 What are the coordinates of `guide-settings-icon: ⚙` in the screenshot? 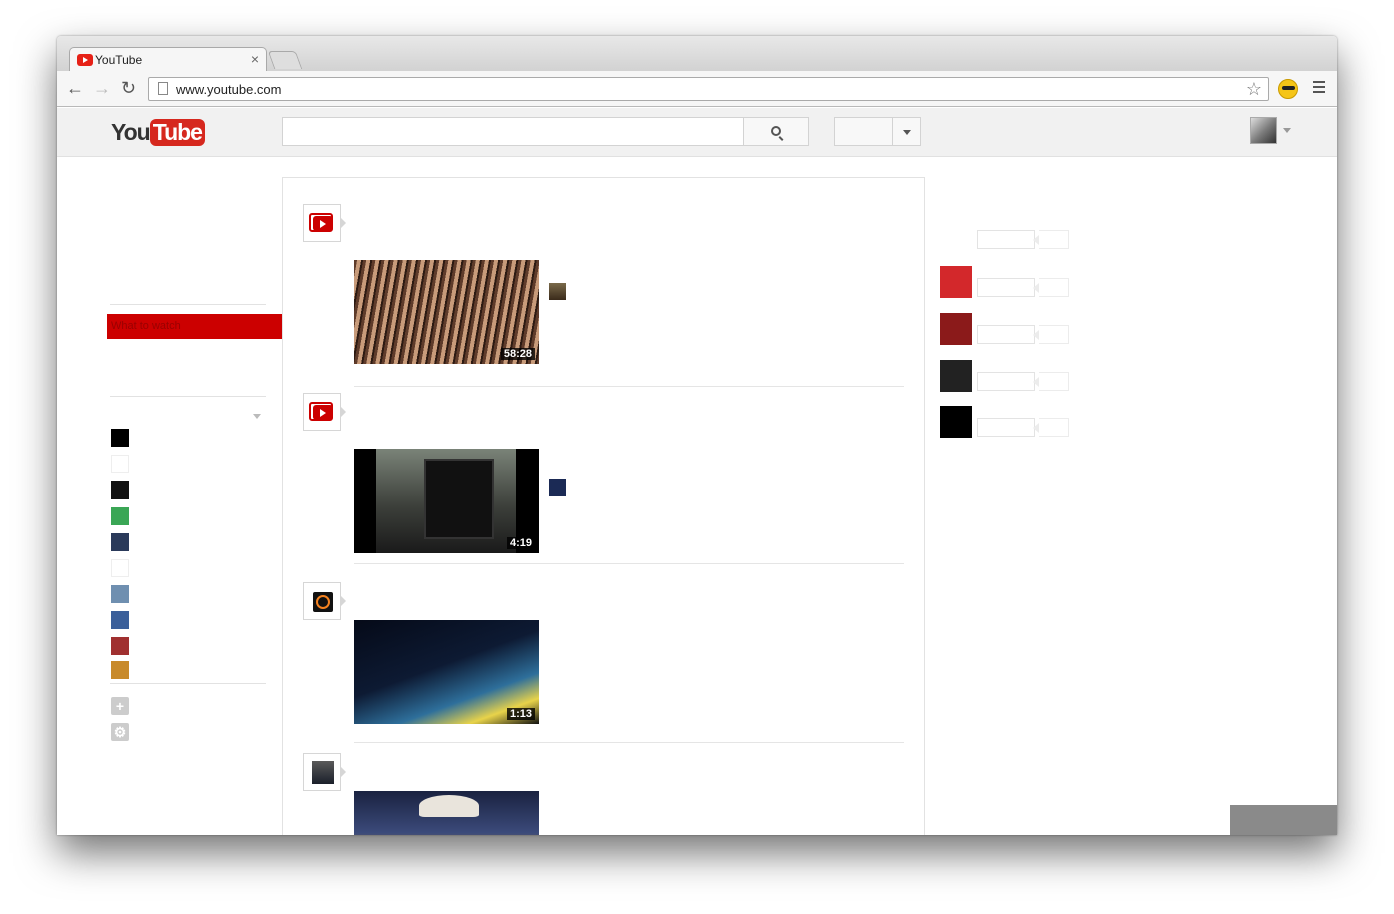 It's located at (120, 732).